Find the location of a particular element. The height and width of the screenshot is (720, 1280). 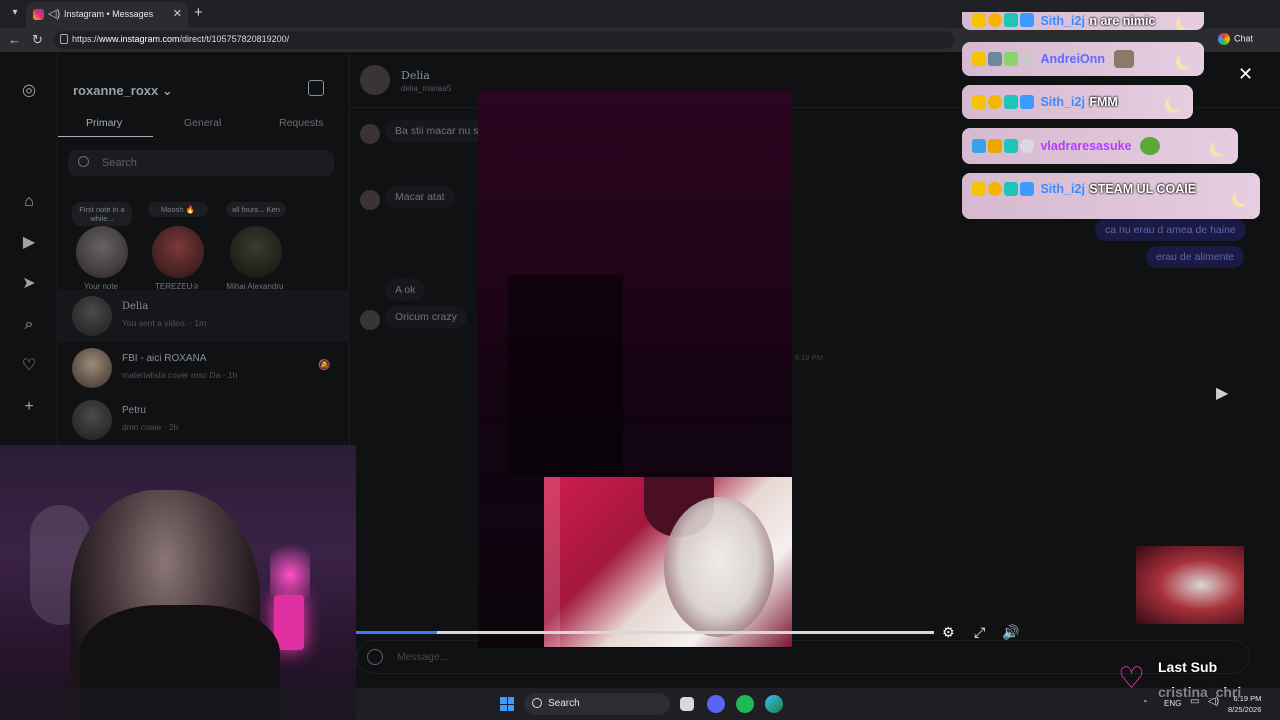

stream-chat-message: Sith_i2j STEAM UL COAIE is located at coordinates (1111, 196).